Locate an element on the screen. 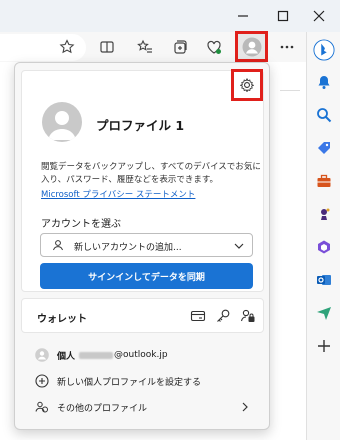  profile-avatar is located at coordinates (62, 122).